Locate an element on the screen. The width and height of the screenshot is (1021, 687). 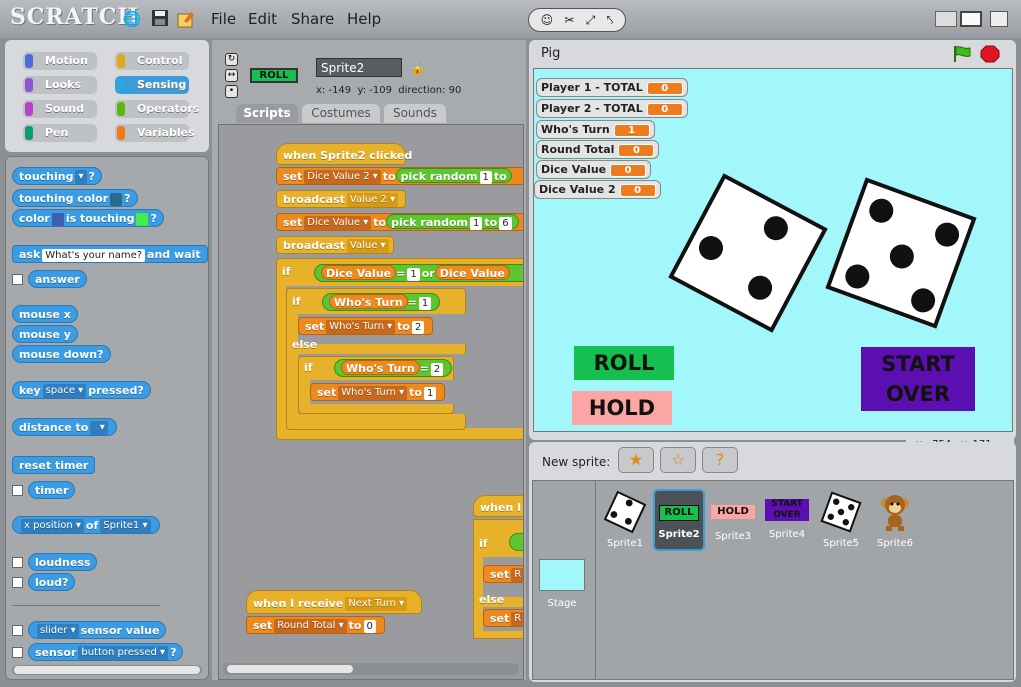
if-label: if is located at coordinates (286, 271).